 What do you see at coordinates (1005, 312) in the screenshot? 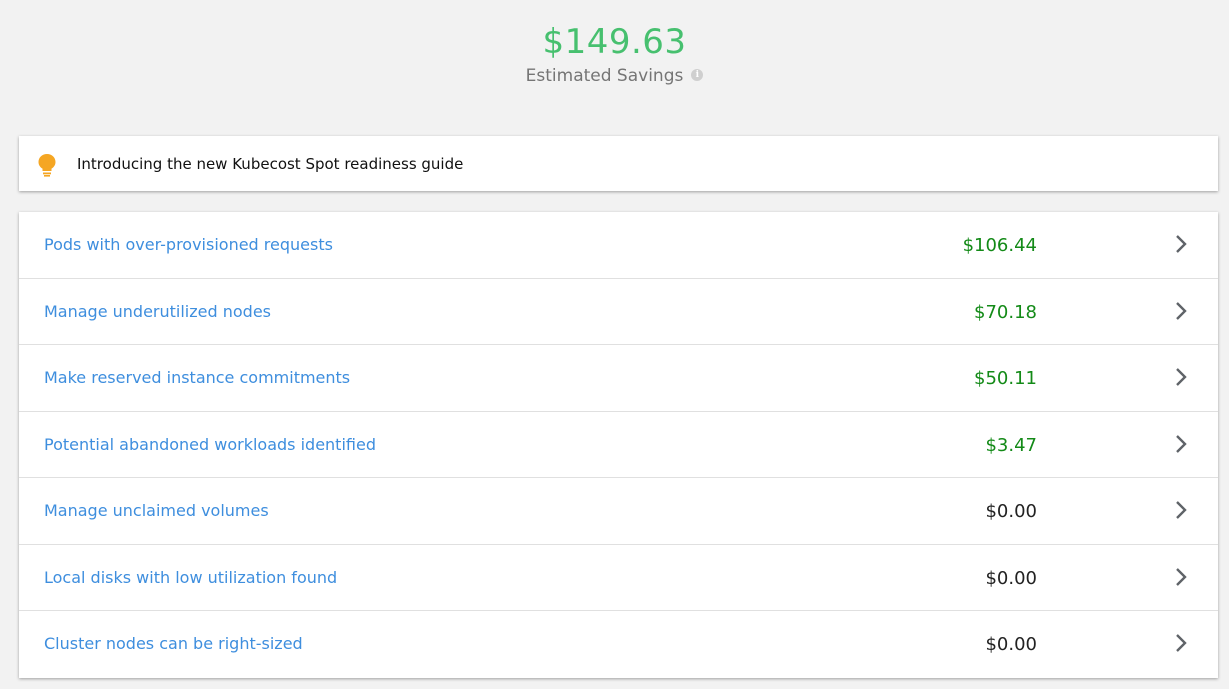
I see `savings-row-value: $70.18` at bounding box center [1005, 312].